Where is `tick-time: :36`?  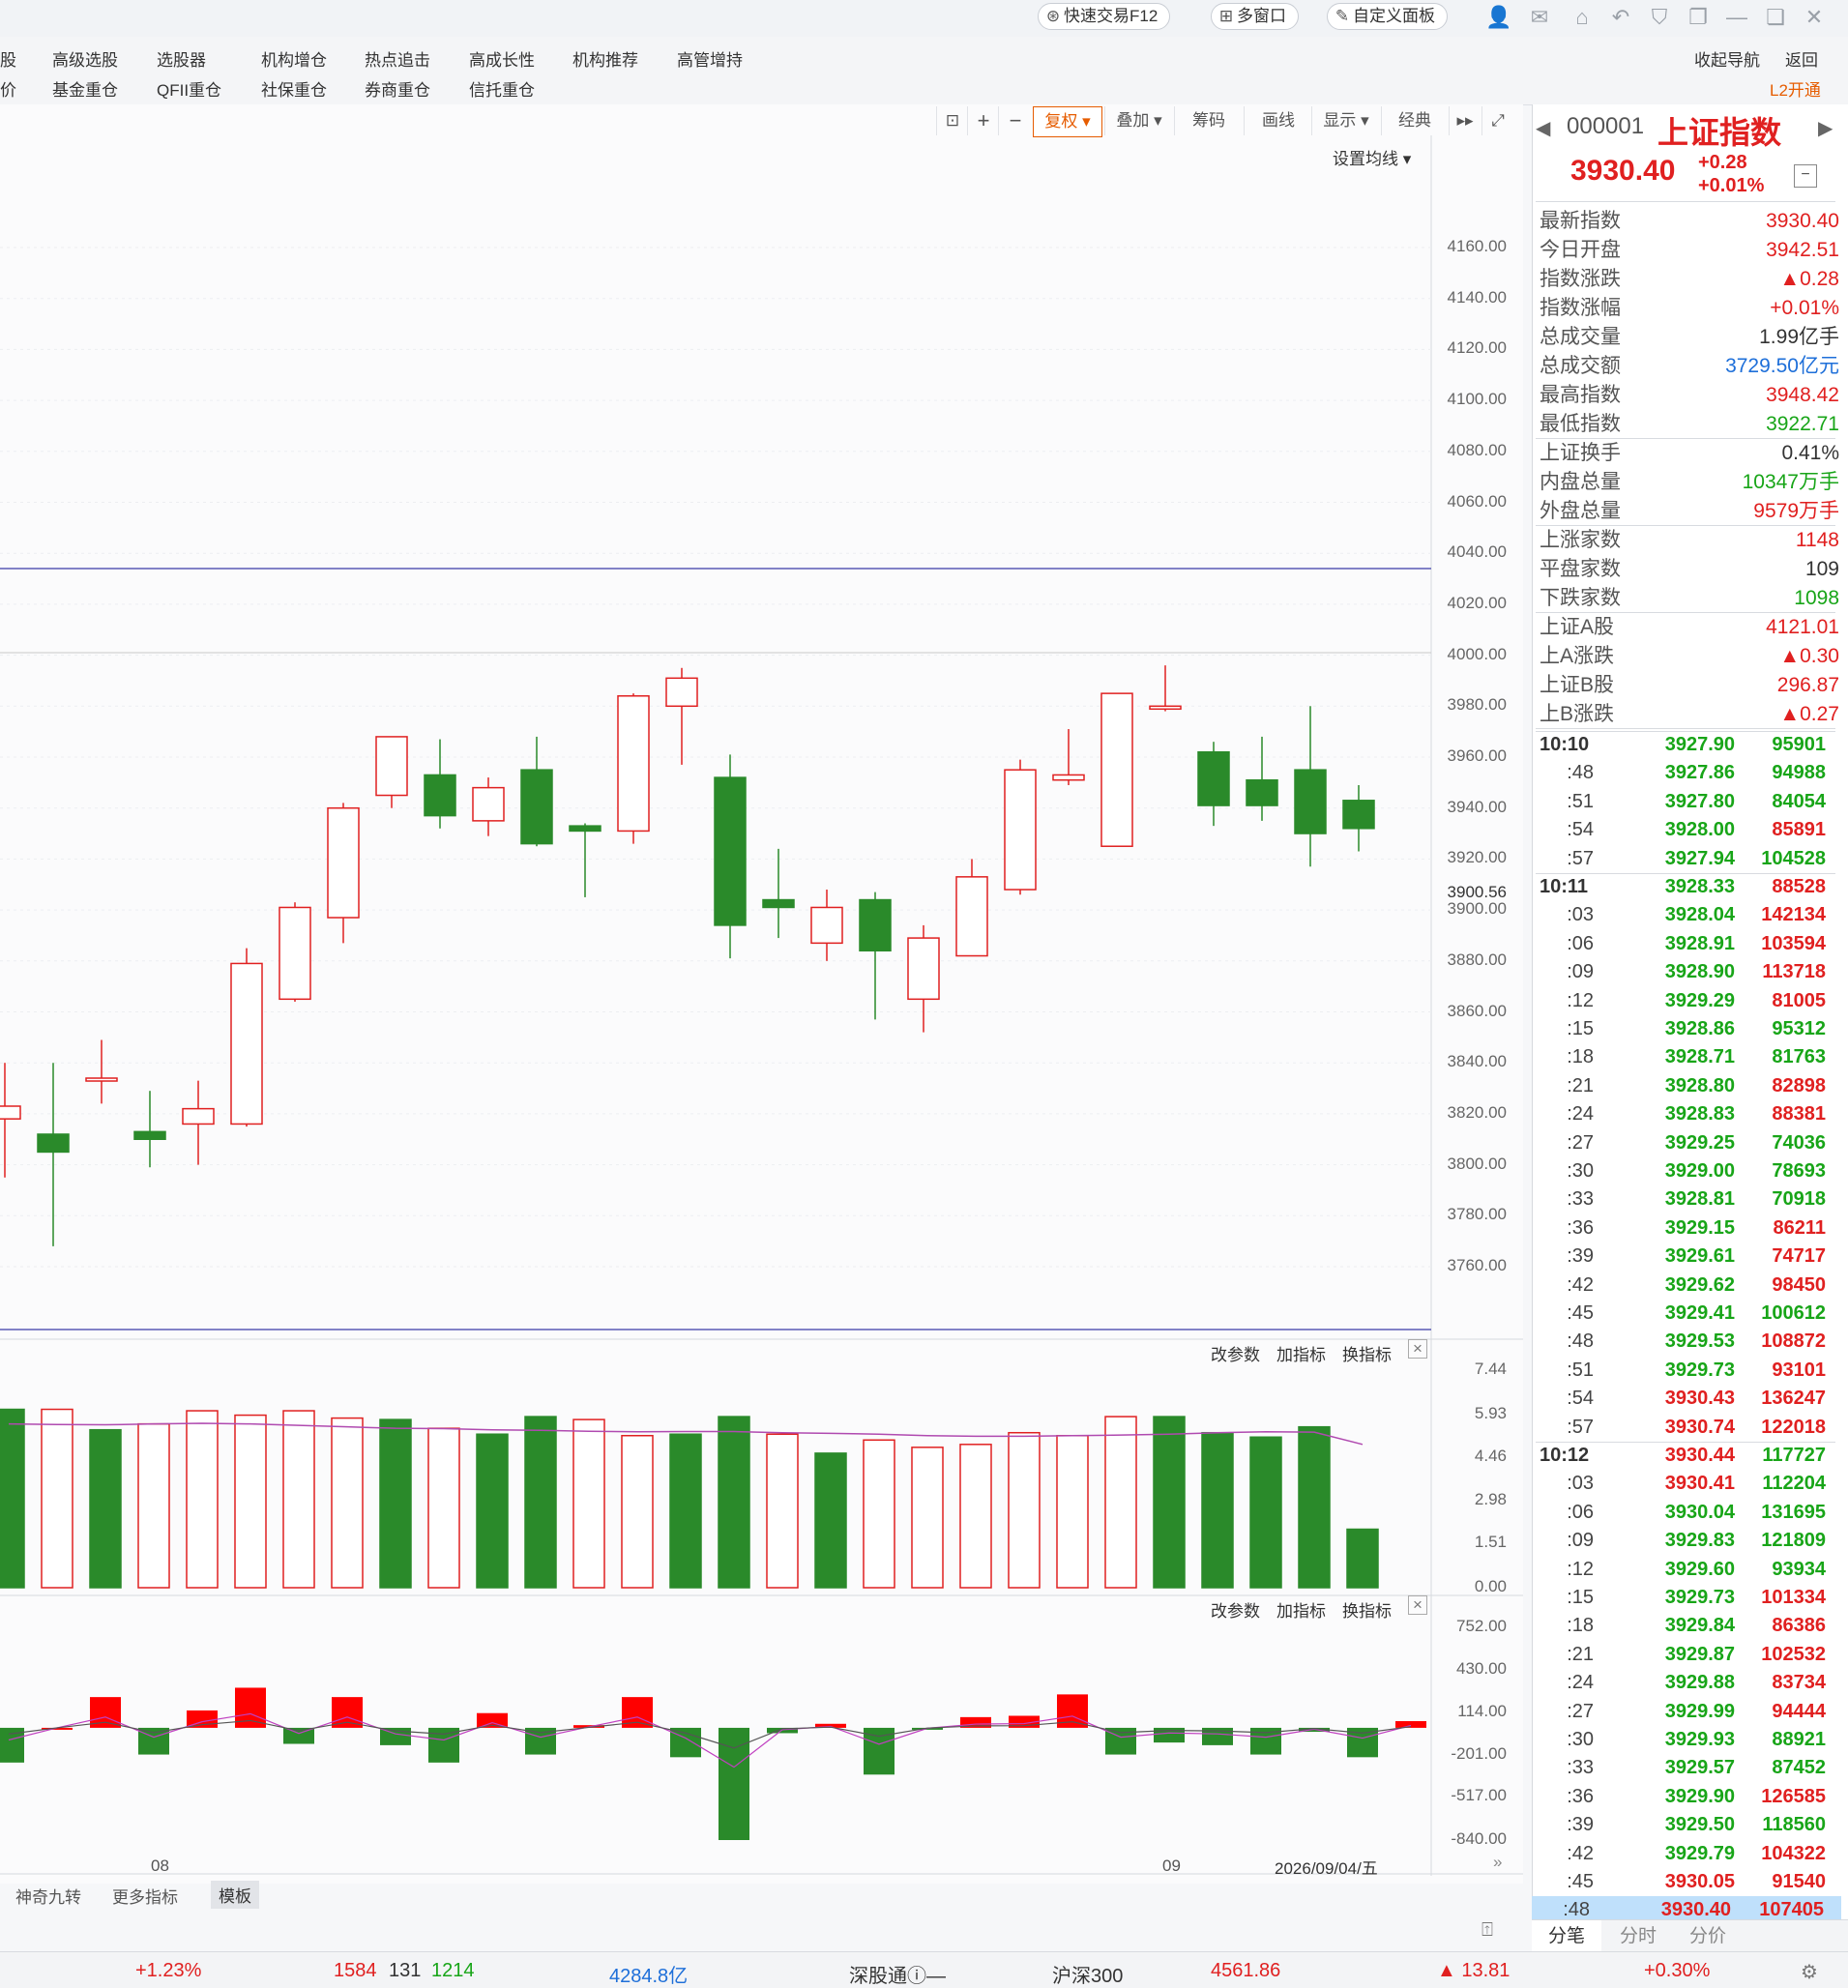 tick-time: :36 is located at coordinates (1581, 1796).